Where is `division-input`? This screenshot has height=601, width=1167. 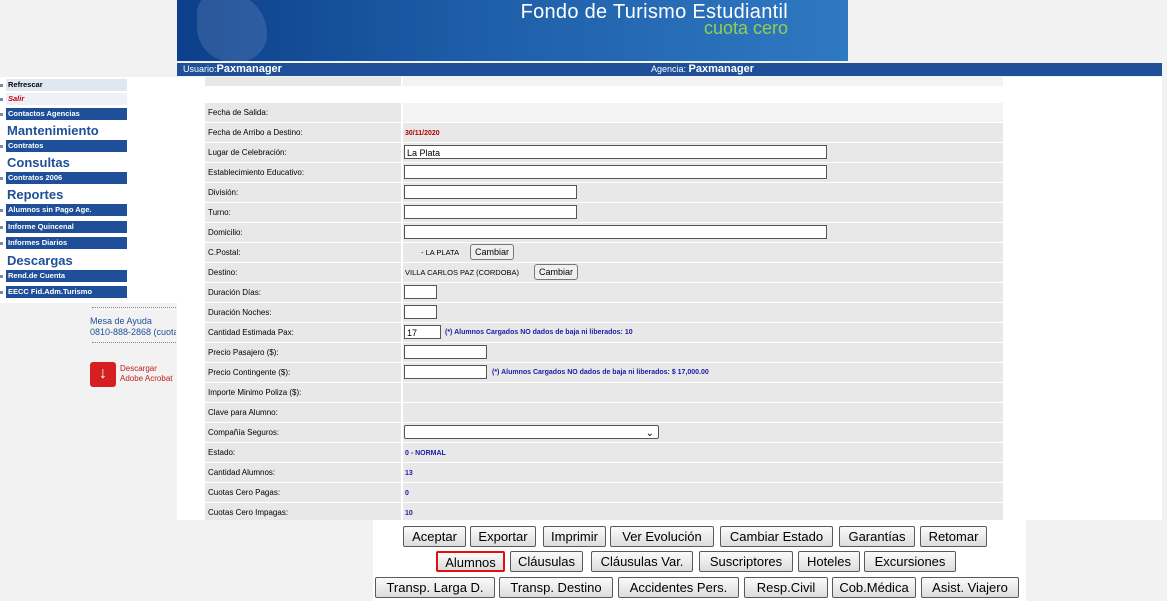 division-input is located at coordinates (490, 192).